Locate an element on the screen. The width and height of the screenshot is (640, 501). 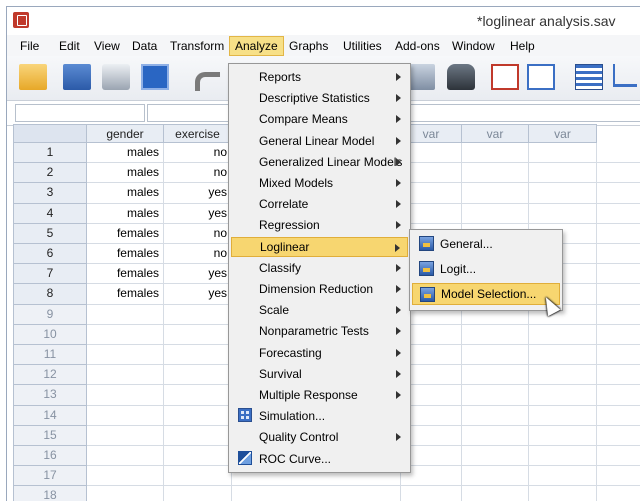
menu-item-classify: Classify is located at coordinates (319, 268).